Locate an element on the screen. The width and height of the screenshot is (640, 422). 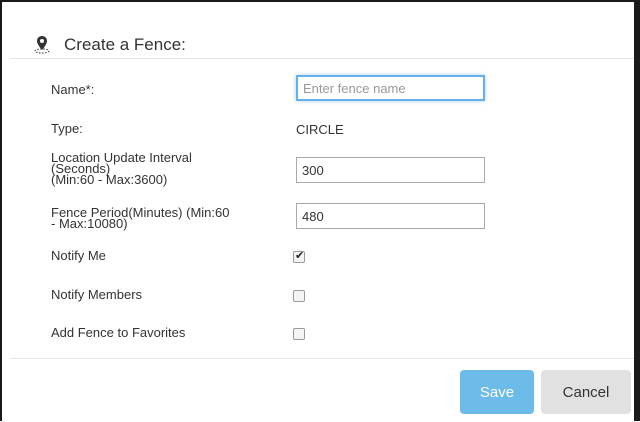
dialog-title: Create a Fence: is located at coordinates (125, 44).